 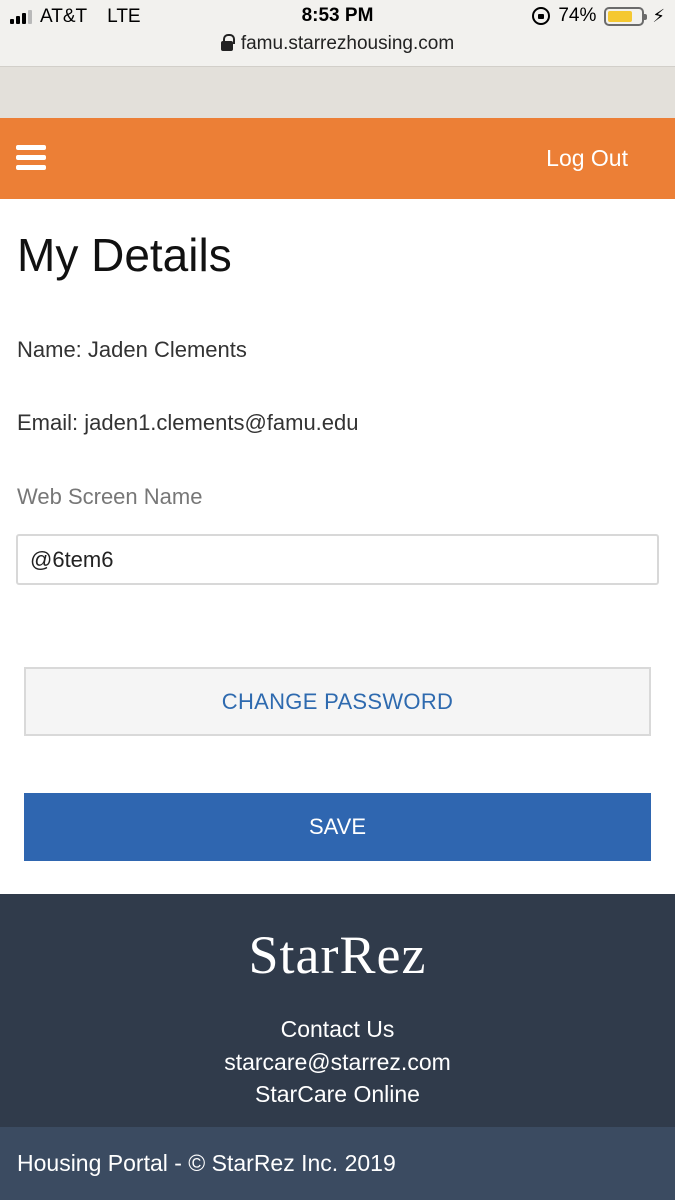 What do you see at coordinates (587, 158) in the screenshot?
I see `logout-link: Log Out` at bounding box center [587, 158].